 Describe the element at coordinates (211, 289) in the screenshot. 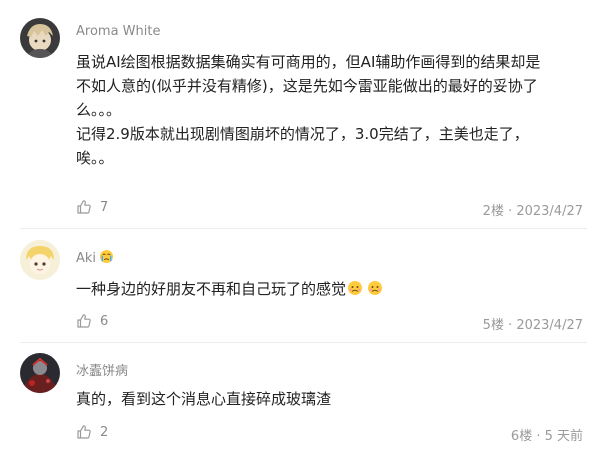

I see `comment-text: 一种身边的好朋友不再和自己玩了的感觉` at that location.